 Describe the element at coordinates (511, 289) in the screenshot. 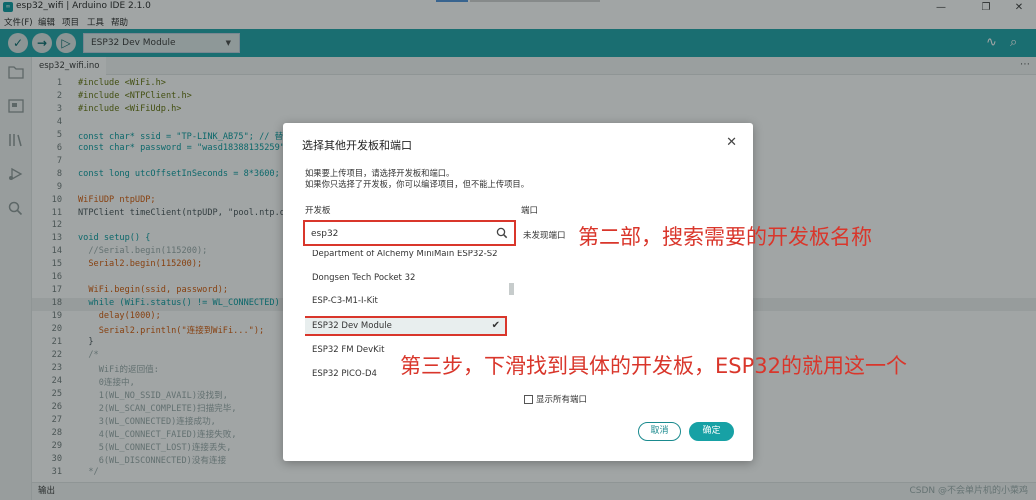

I see `board-list-scrollbar` at that location.